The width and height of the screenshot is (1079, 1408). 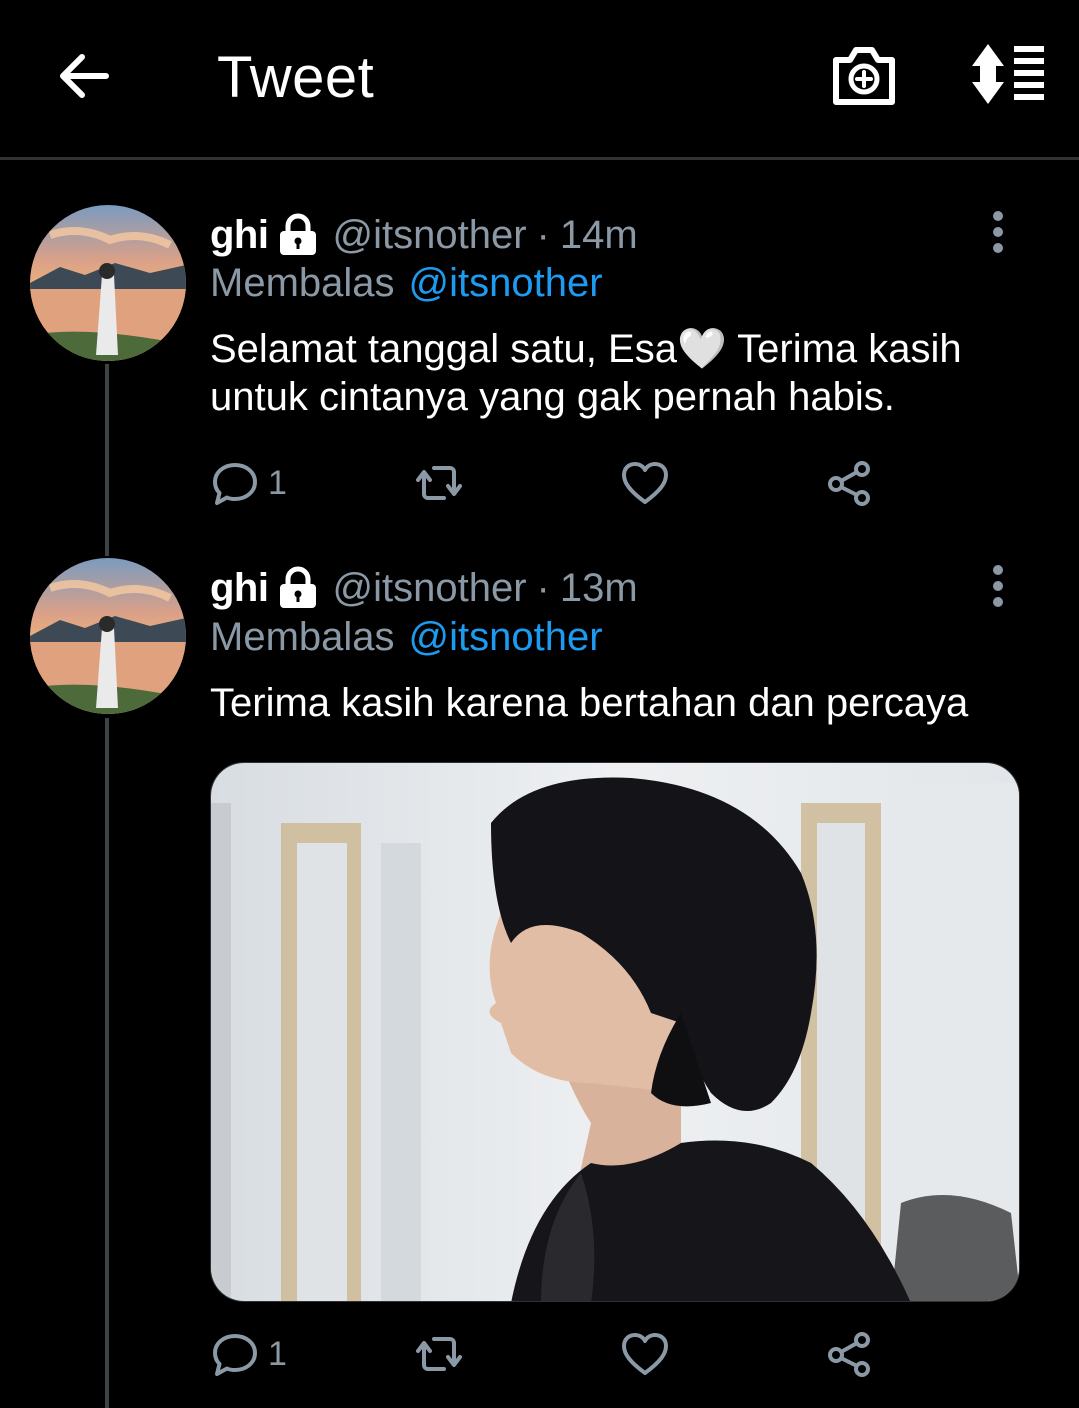 I want to click on arrow-left-icon, so click(x=84, y=76).